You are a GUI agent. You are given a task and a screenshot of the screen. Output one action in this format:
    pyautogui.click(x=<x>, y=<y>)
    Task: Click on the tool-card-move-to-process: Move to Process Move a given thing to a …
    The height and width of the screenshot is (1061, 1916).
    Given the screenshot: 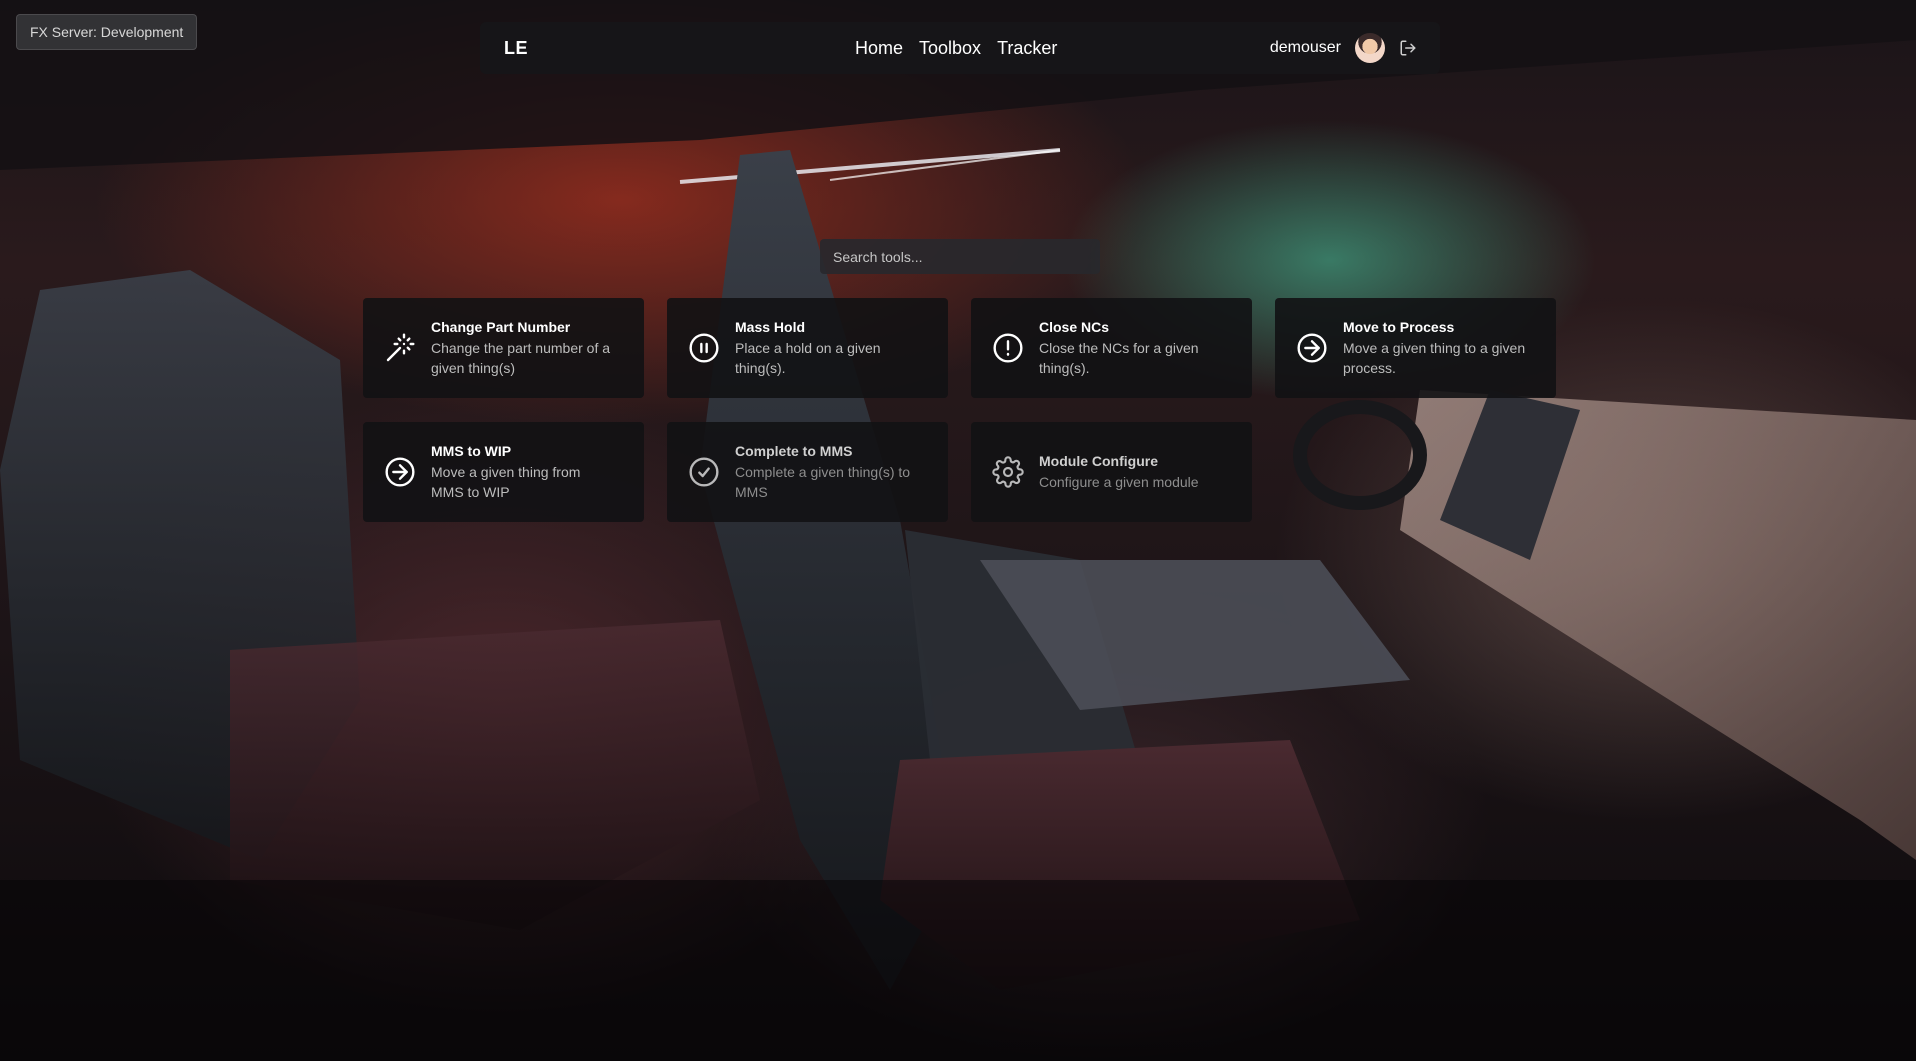 What is the action you would take?
    pyautogui.click(x=1415, y=348)
    